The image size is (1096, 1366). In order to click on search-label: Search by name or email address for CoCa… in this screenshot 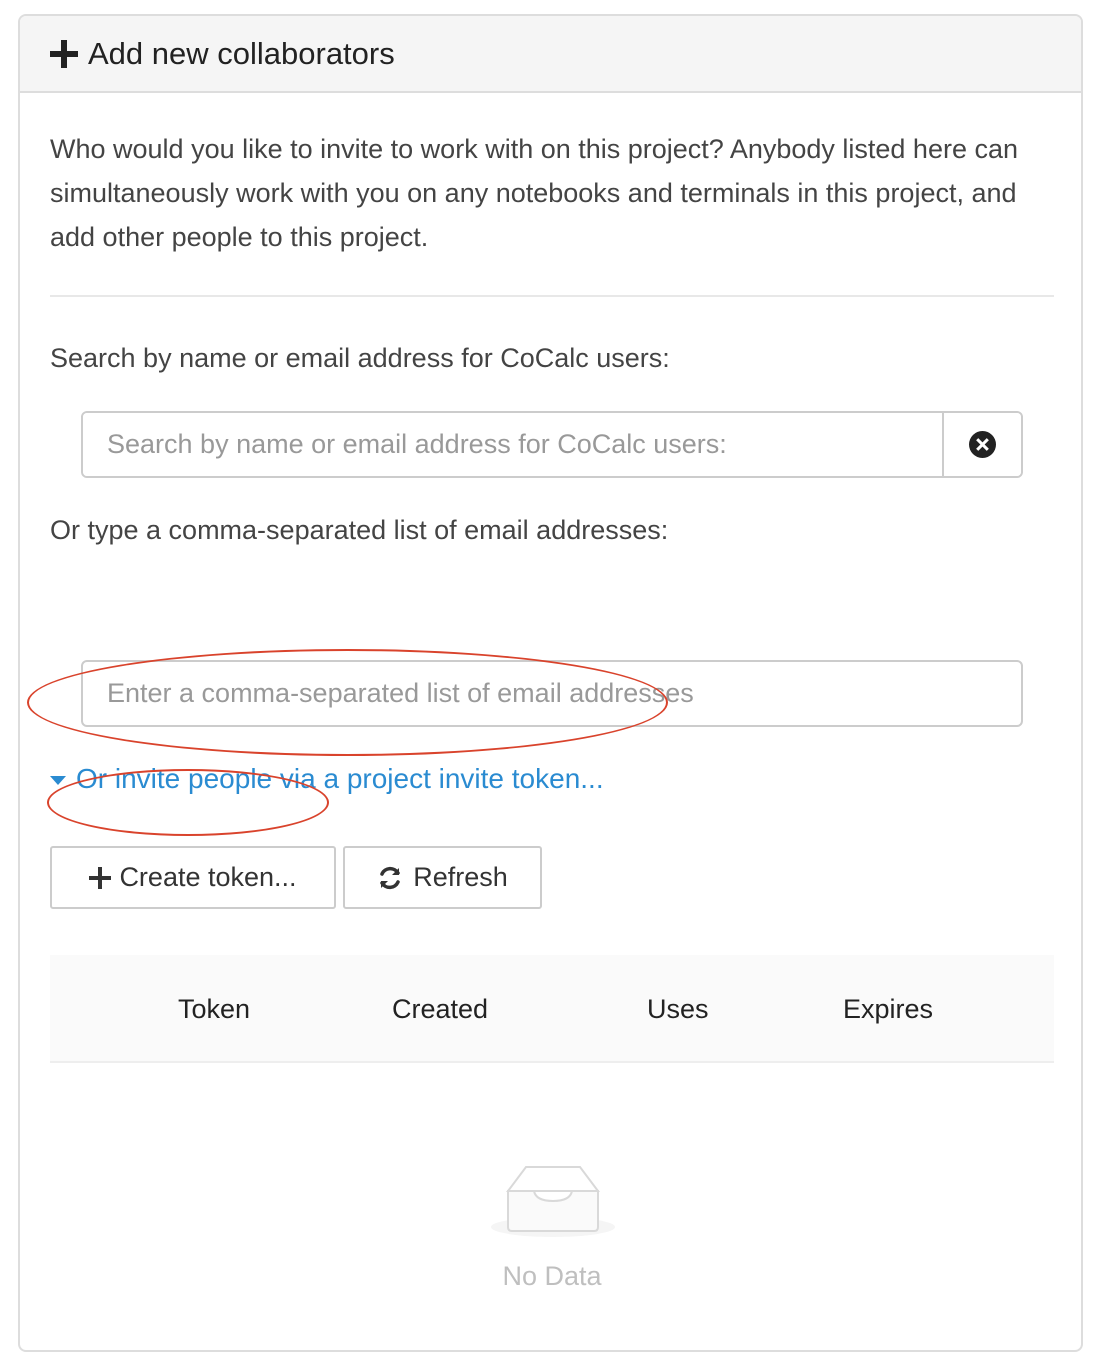, I will do `click(360, 358)`.